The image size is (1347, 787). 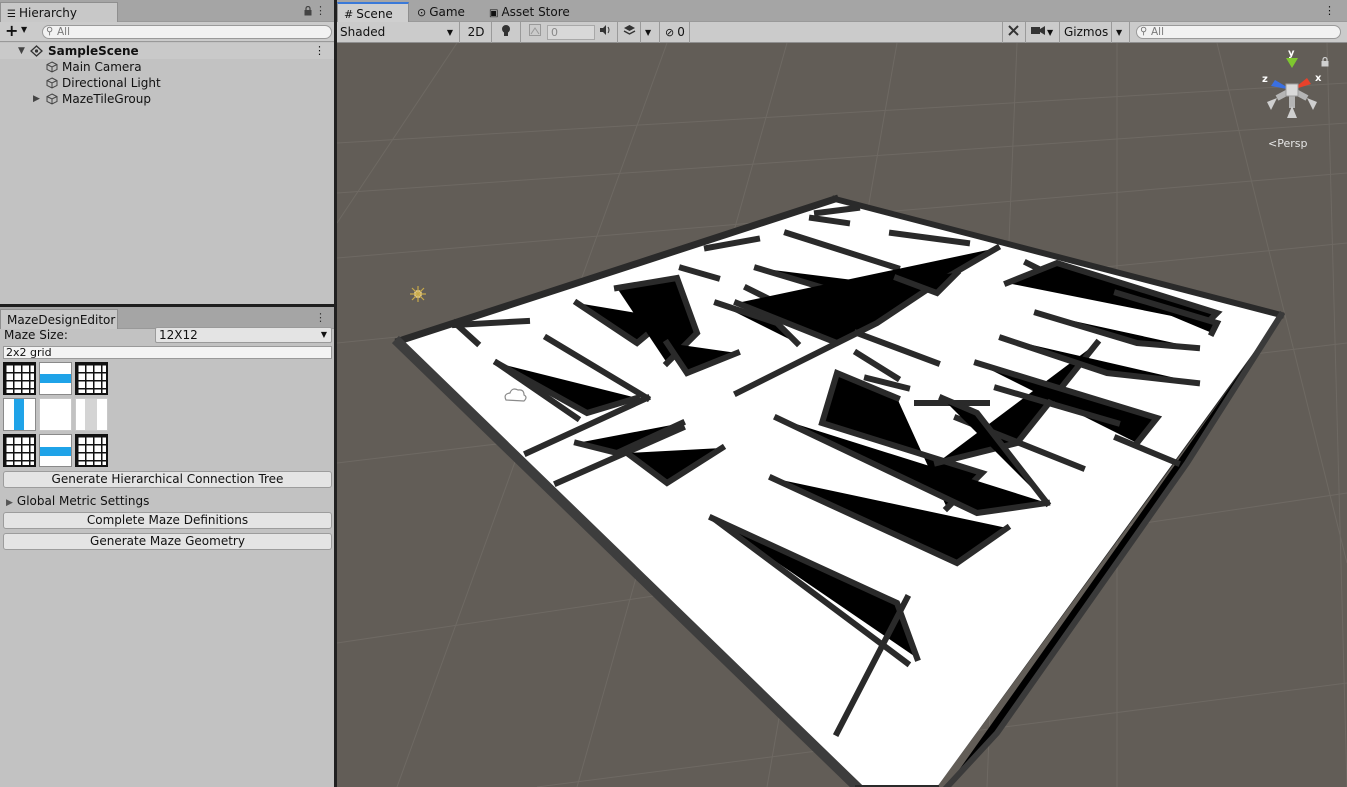 What do you see at coordinates (418, 294) in the screenshot?
I see `directional-light-icon` at bounding box center [418, 294].